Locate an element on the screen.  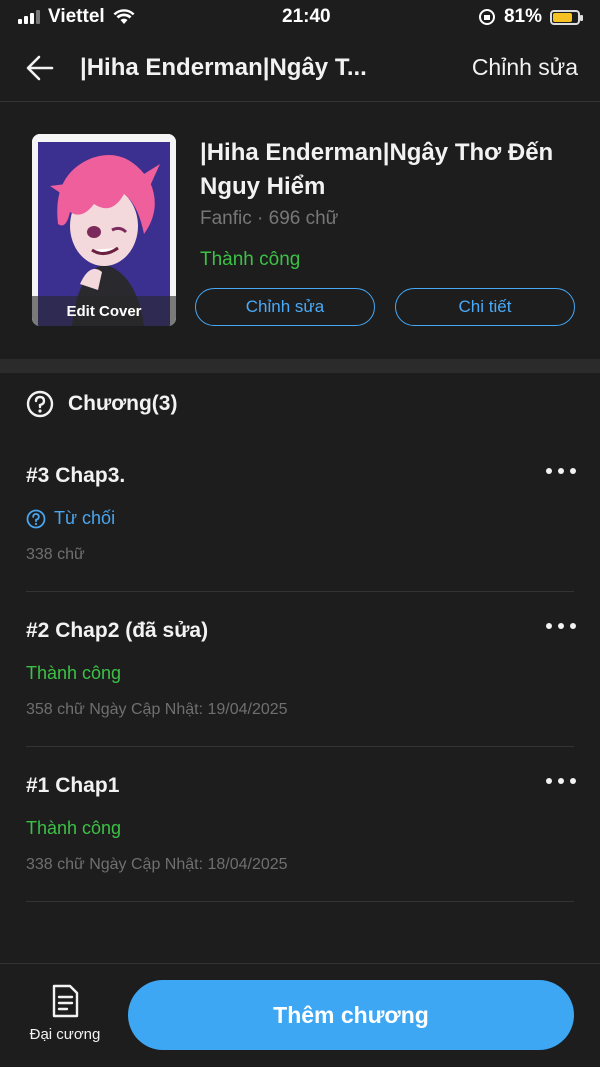
time-label: 21:40 is located at coordinates (306, 16).